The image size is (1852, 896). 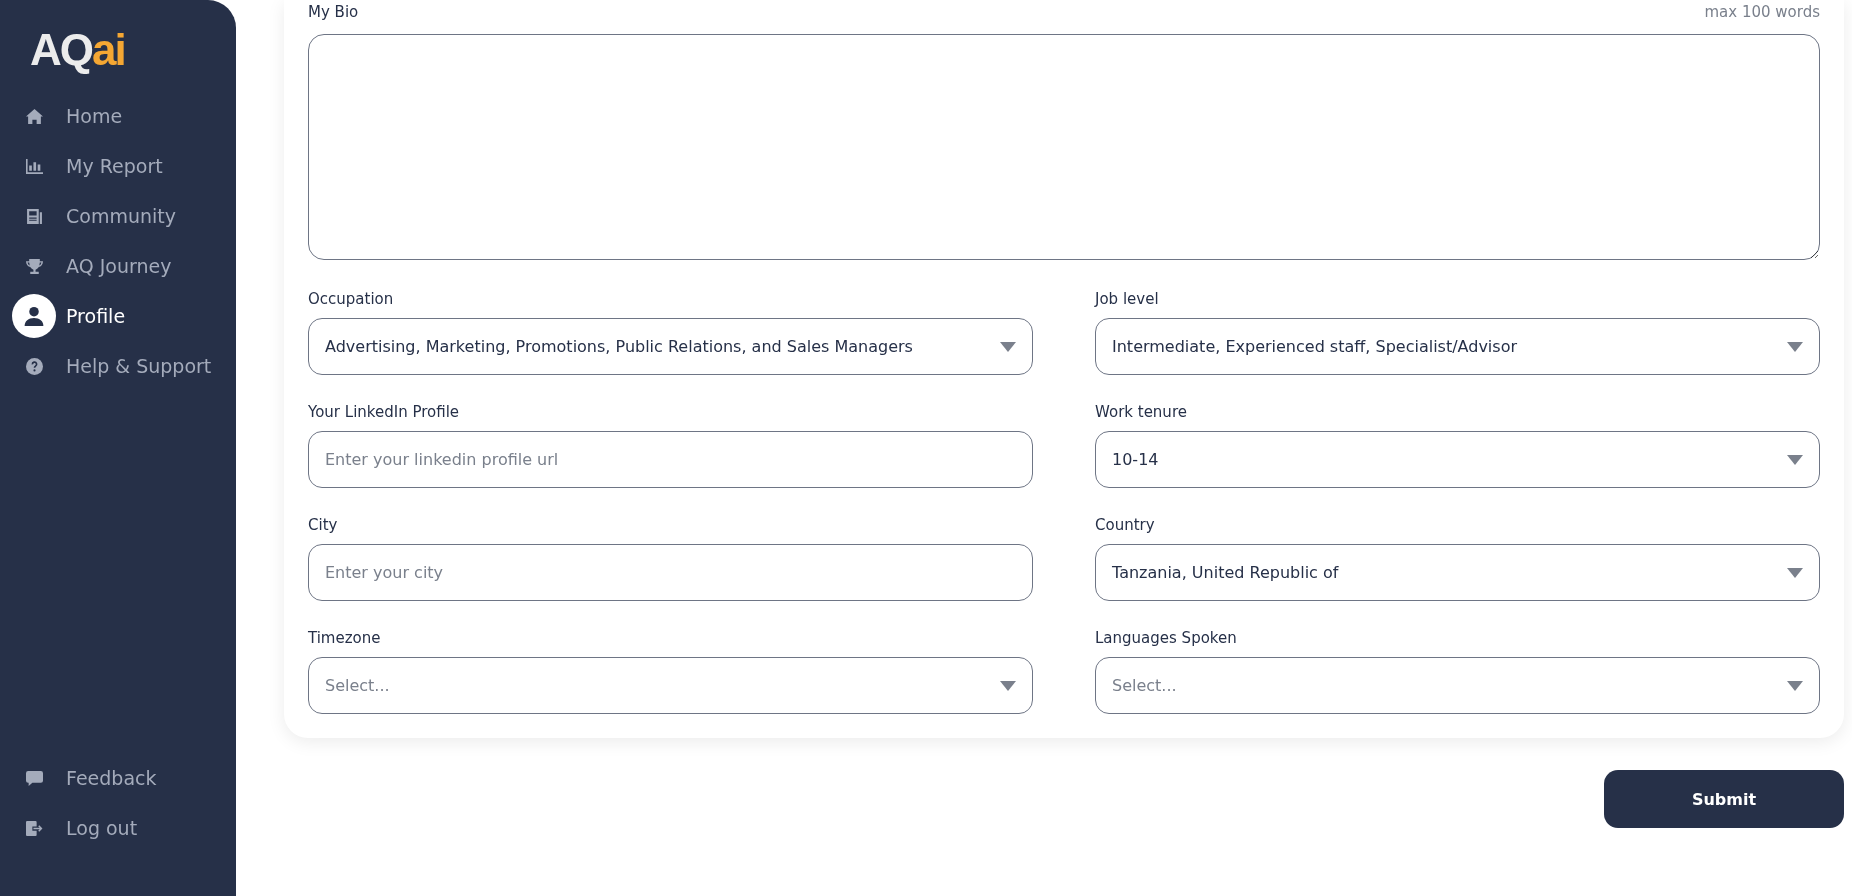 I want to click on nav-item: Community, so click(x=121, y=216).